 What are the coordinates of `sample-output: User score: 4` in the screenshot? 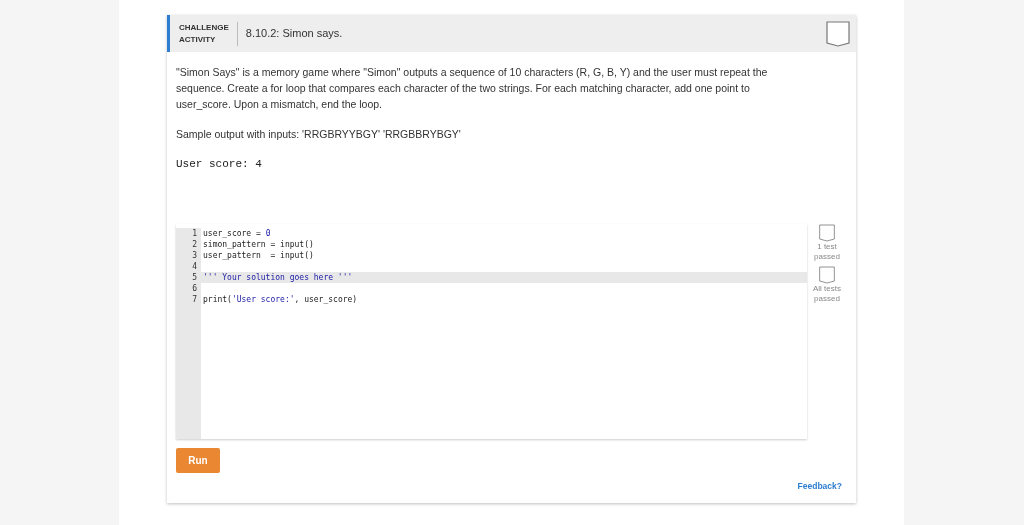 It's located at (219, 164).